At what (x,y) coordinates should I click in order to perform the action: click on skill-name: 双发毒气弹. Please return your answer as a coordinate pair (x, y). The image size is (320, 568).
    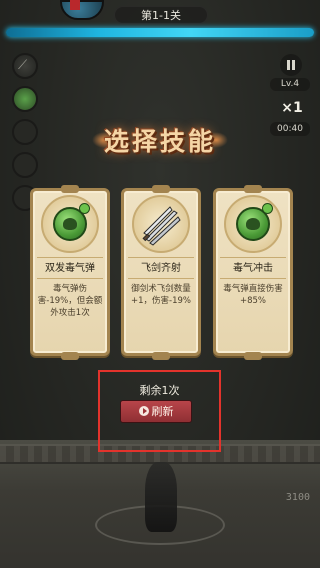
    Looking at the image, I should click on (70, 268).